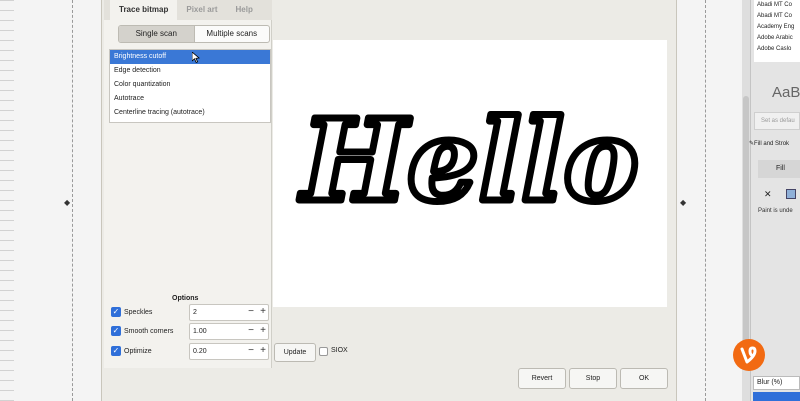  Describe the element at coordinates (775, 211) in the screenshot. I see `paint-undefined-text: Paint is unde` at that location.